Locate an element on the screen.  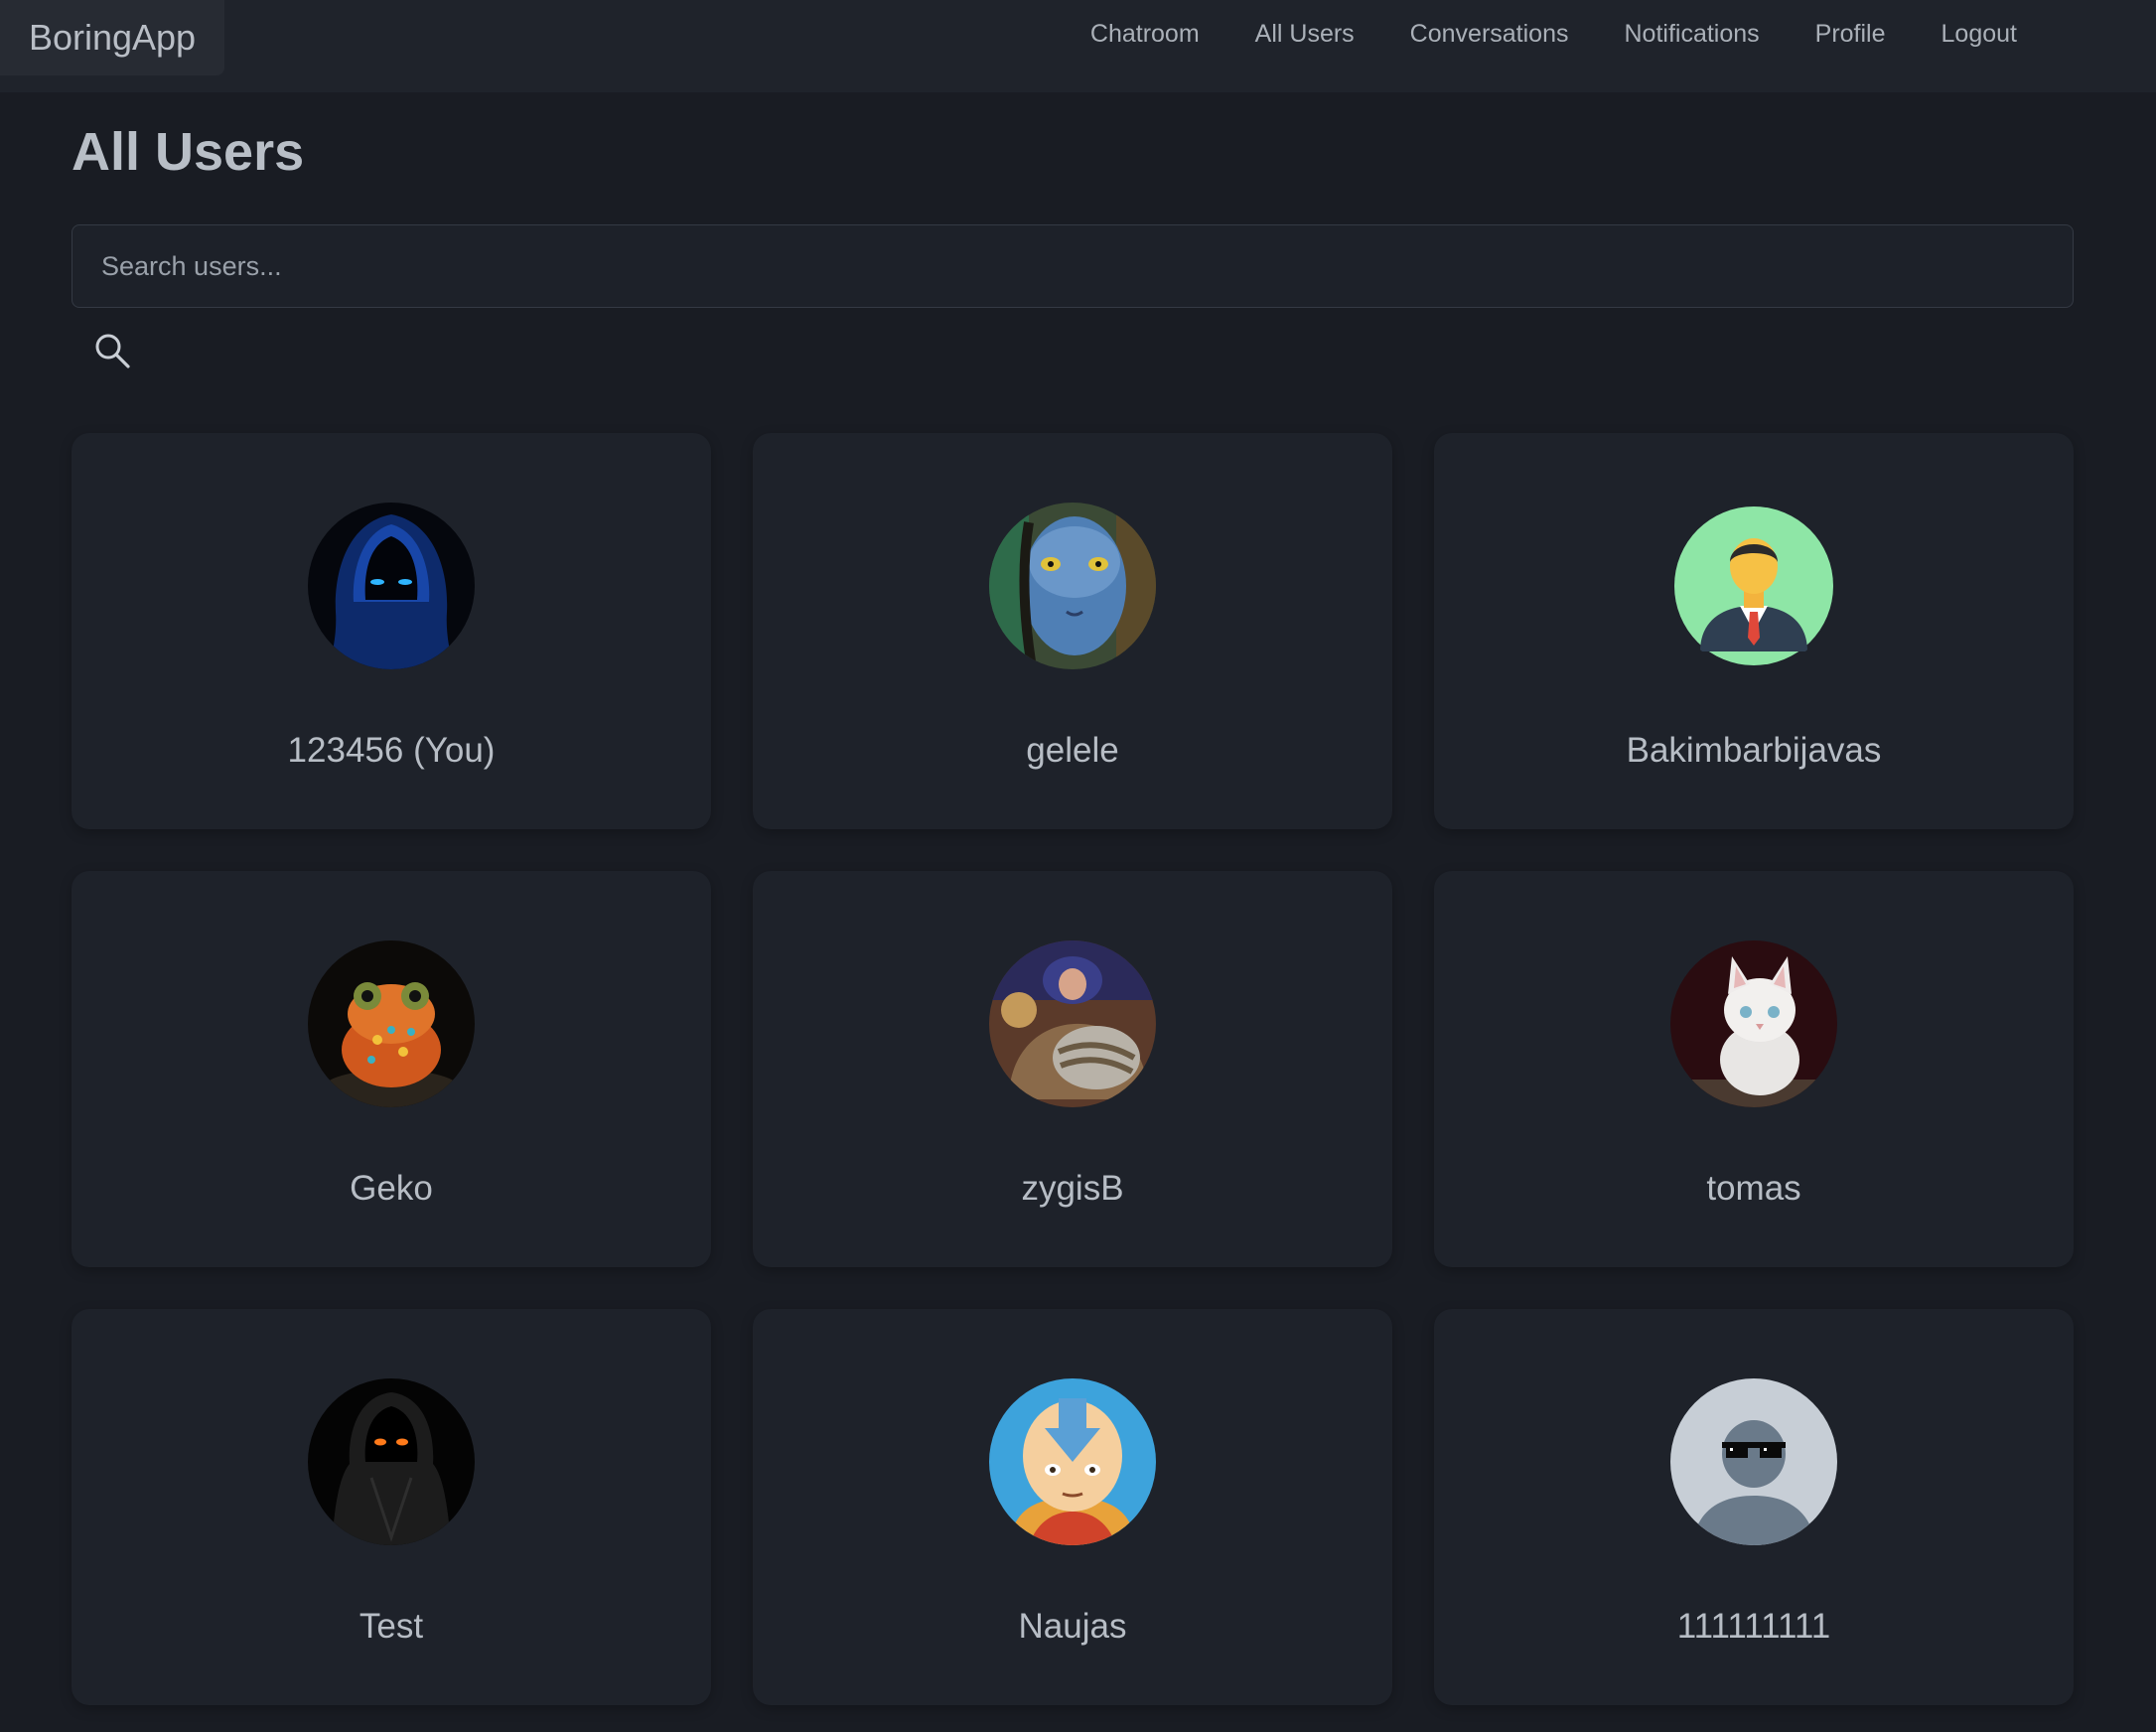
user-name: Test is located at coordinates (391, 1626).